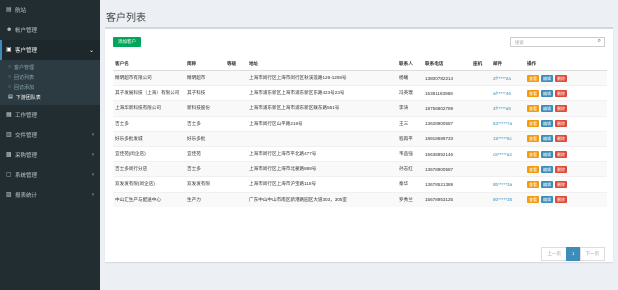 Image resolution: width=618 pixels, height=290 pixels. Describe the element at coordinates (205, 77) in the screenshot. I see `short-name-cell: 精明超市` at that location.